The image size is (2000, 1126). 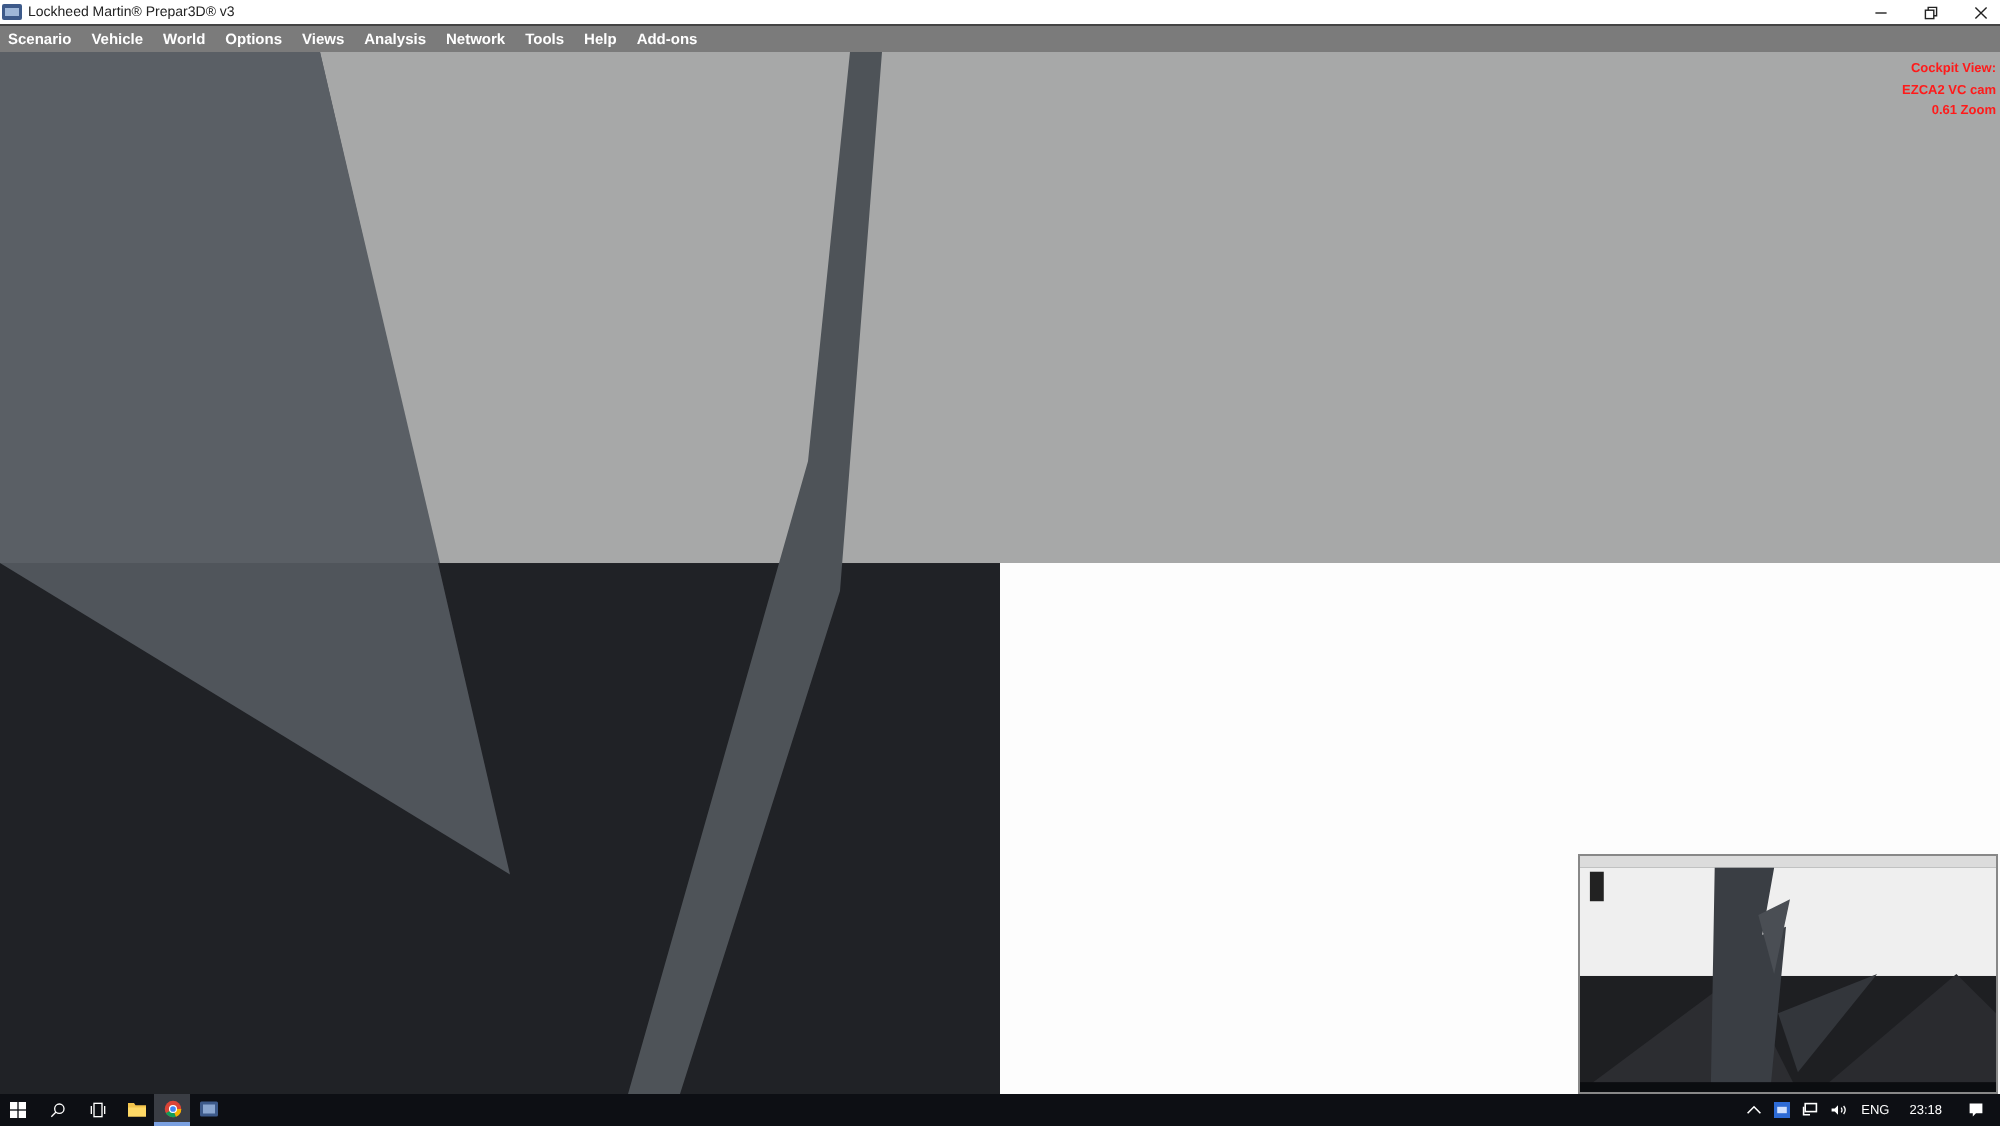 I want to click on browser-icon, so click(x=172, y=1108).